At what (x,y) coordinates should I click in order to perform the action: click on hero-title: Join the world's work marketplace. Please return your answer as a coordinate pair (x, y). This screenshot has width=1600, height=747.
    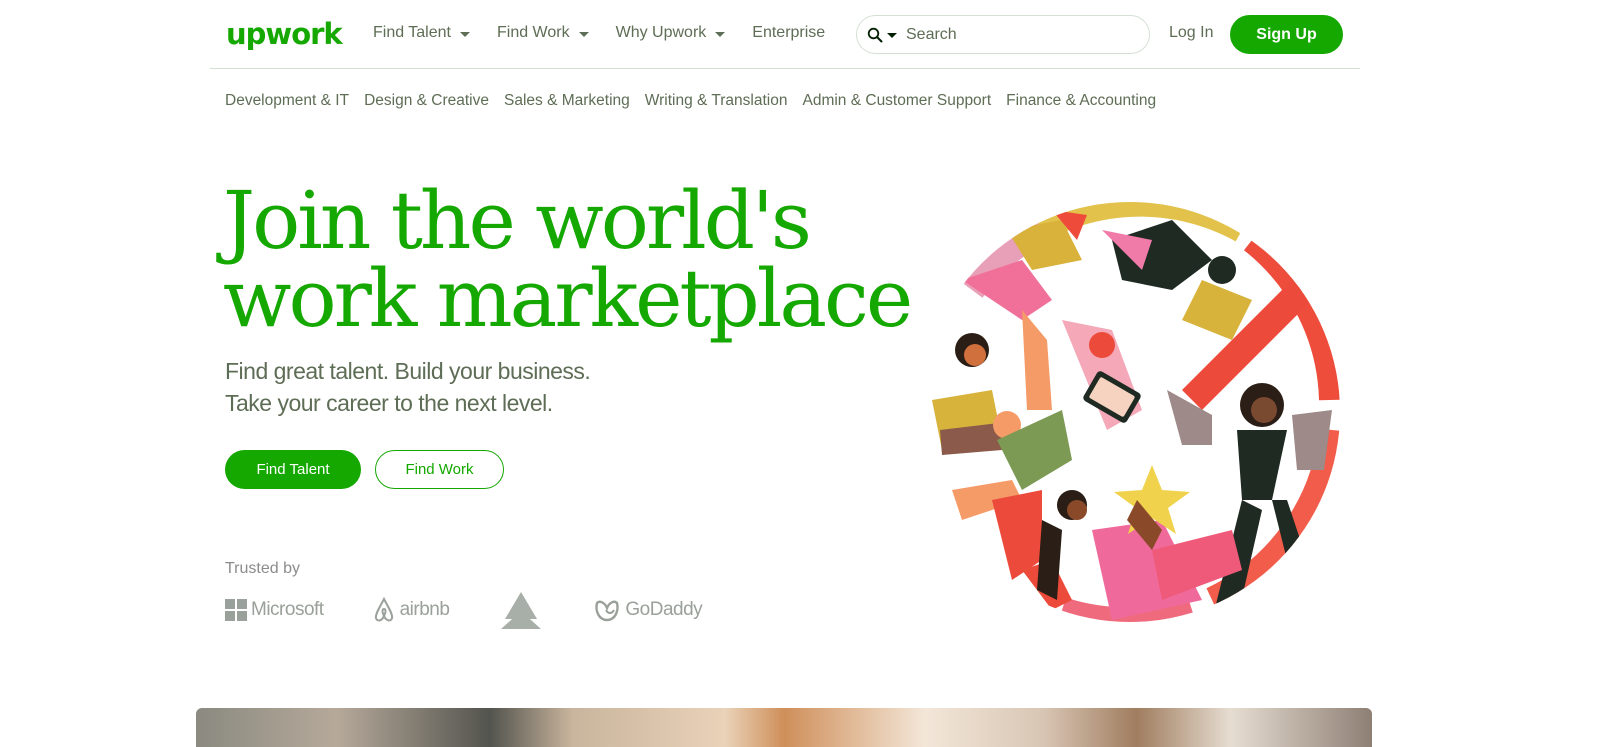
    Looking at the image, I should click on (568, 259).